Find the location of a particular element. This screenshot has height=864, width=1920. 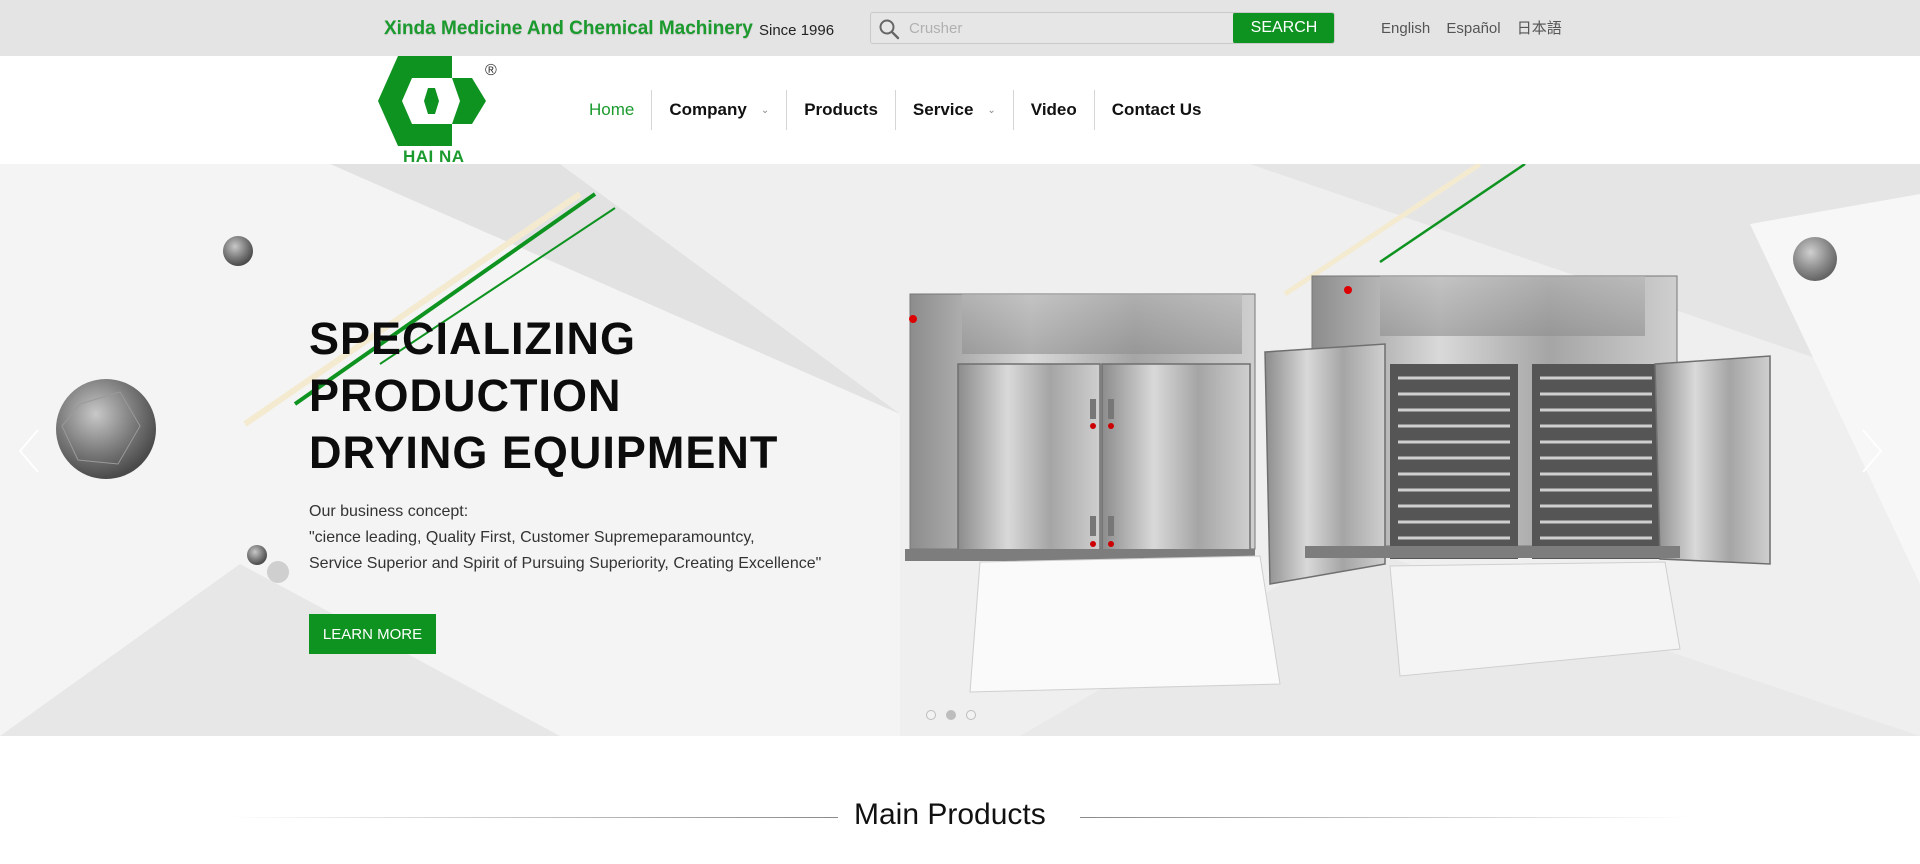

hero-title-line: SPECIALIZING is located at coordinates (473, 338).